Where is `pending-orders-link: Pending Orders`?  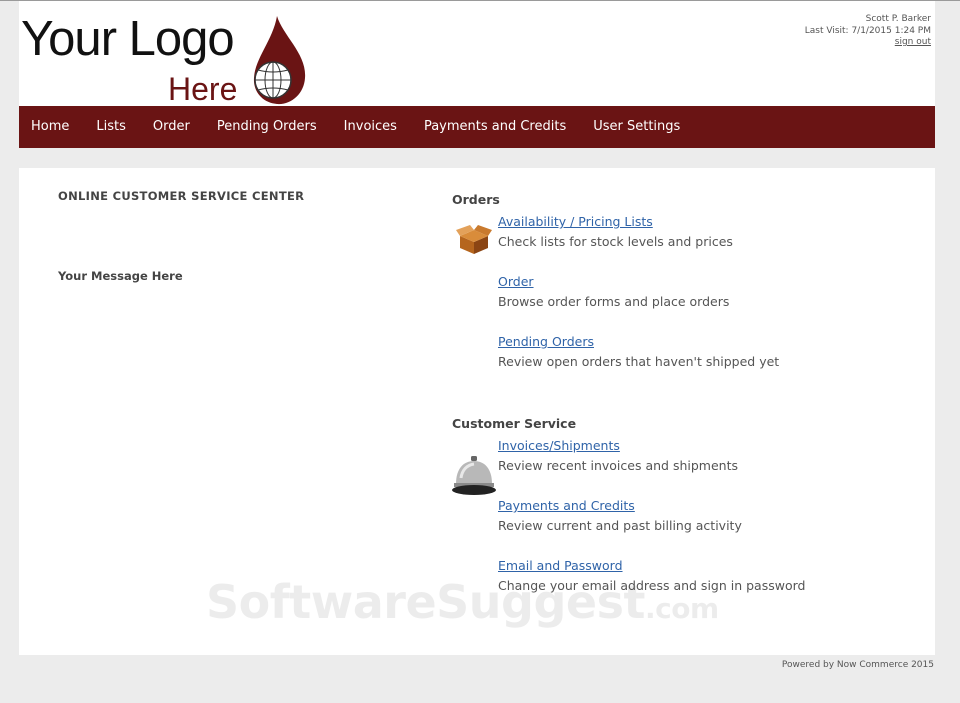
pending-orders-link: Pending Orders is located at coordinates (546, 342).